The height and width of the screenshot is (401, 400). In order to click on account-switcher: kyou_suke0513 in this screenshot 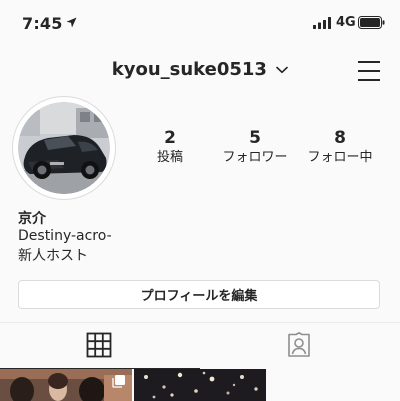, I will do `click(200, 69)`.